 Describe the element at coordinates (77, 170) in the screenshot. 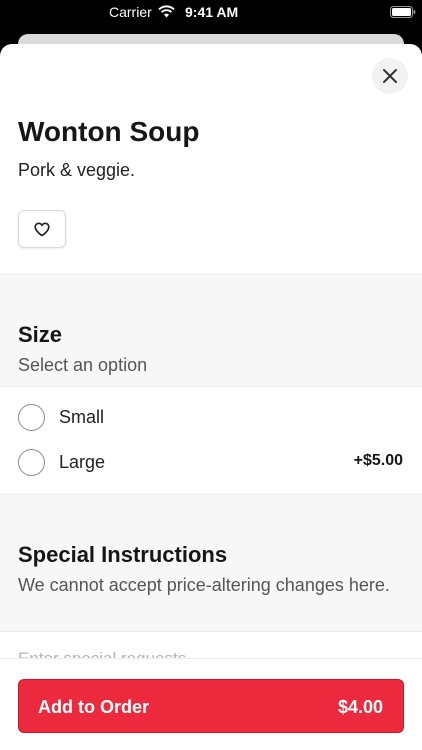

I see `item-description: Pork & veggie.` at that location.